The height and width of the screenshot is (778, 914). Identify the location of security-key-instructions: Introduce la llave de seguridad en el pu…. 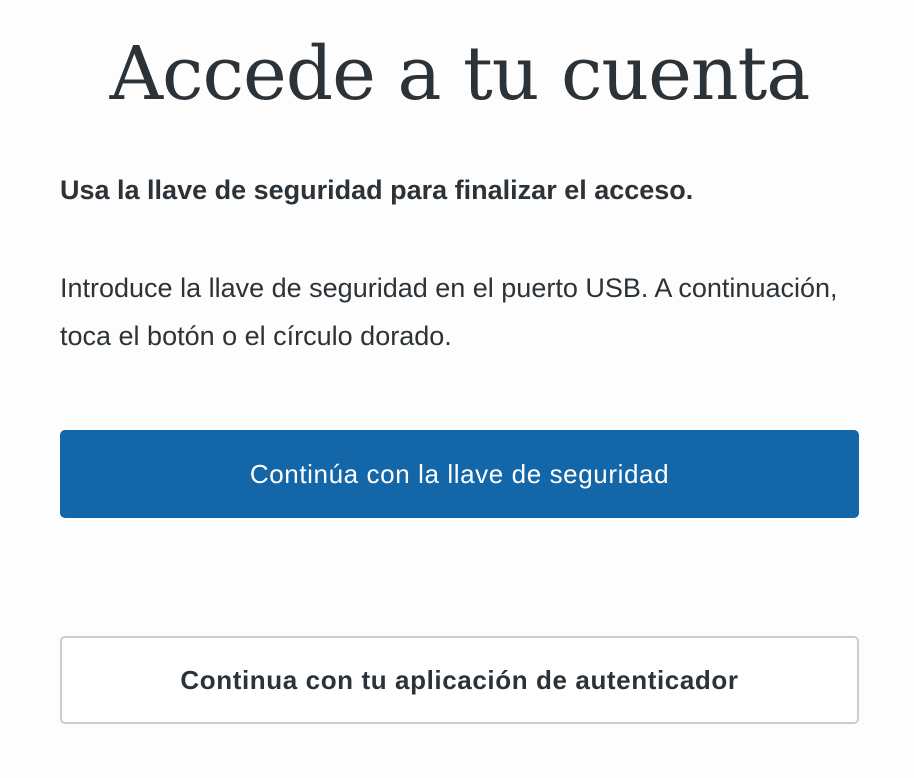
(449, 312).